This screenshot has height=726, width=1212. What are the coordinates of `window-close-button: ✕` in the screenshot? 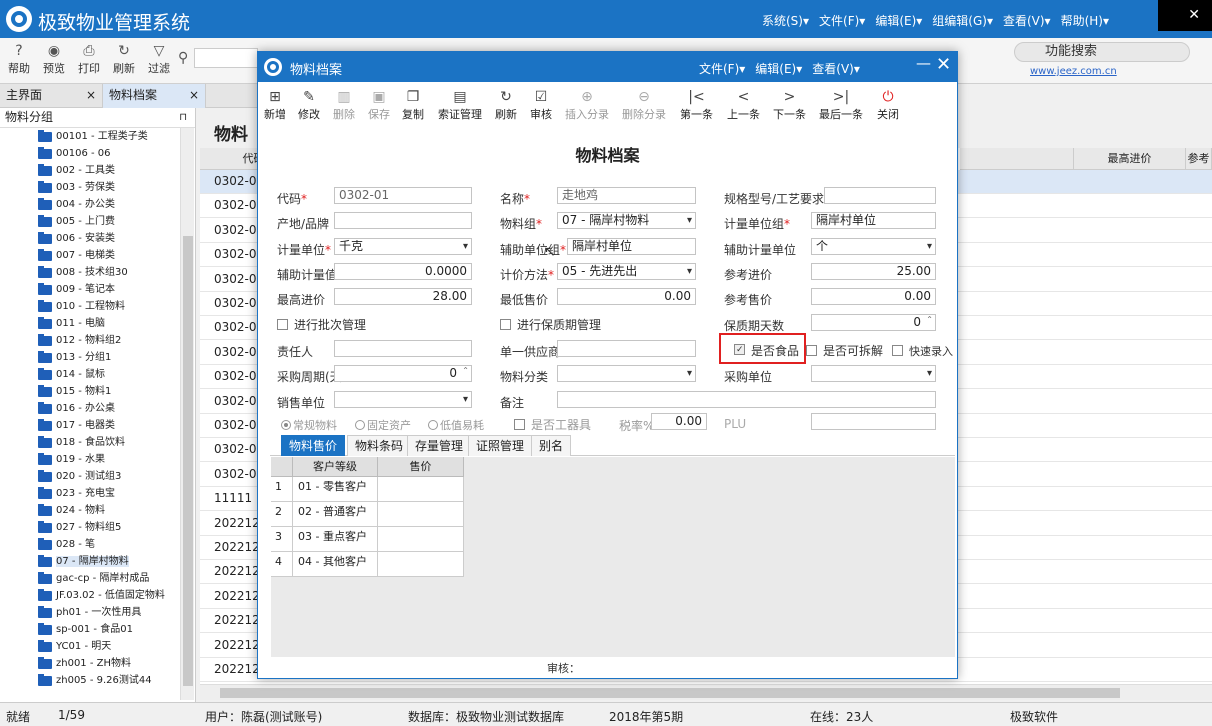 It's located at (1185, 15).